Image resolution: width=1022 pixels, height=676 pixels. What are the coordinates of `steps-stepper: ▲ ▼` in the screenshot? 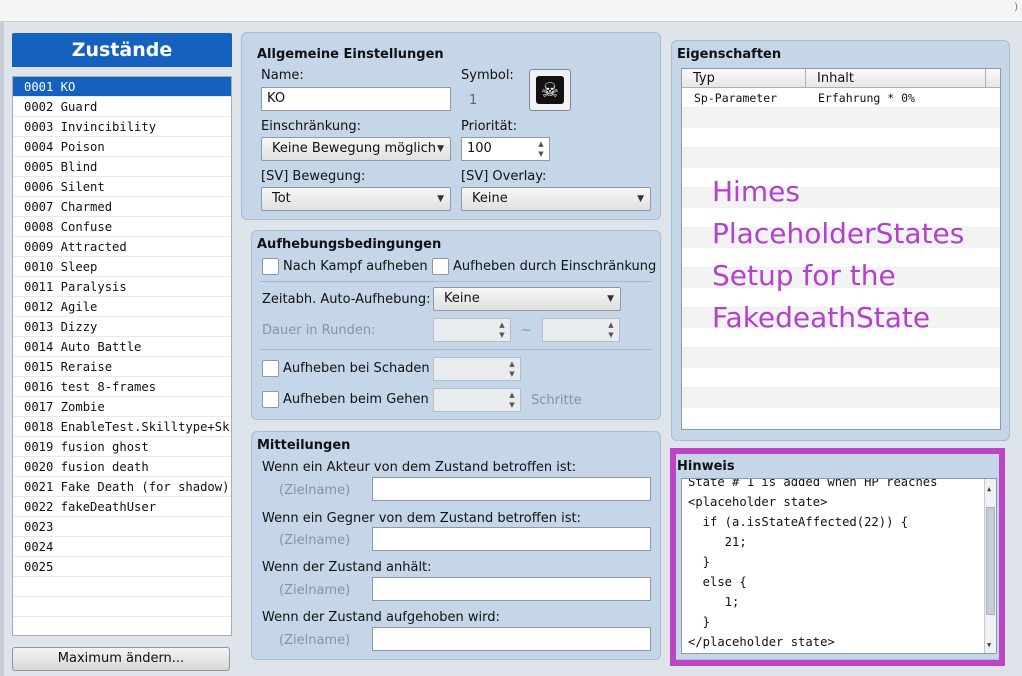 It's located at (477, 400).